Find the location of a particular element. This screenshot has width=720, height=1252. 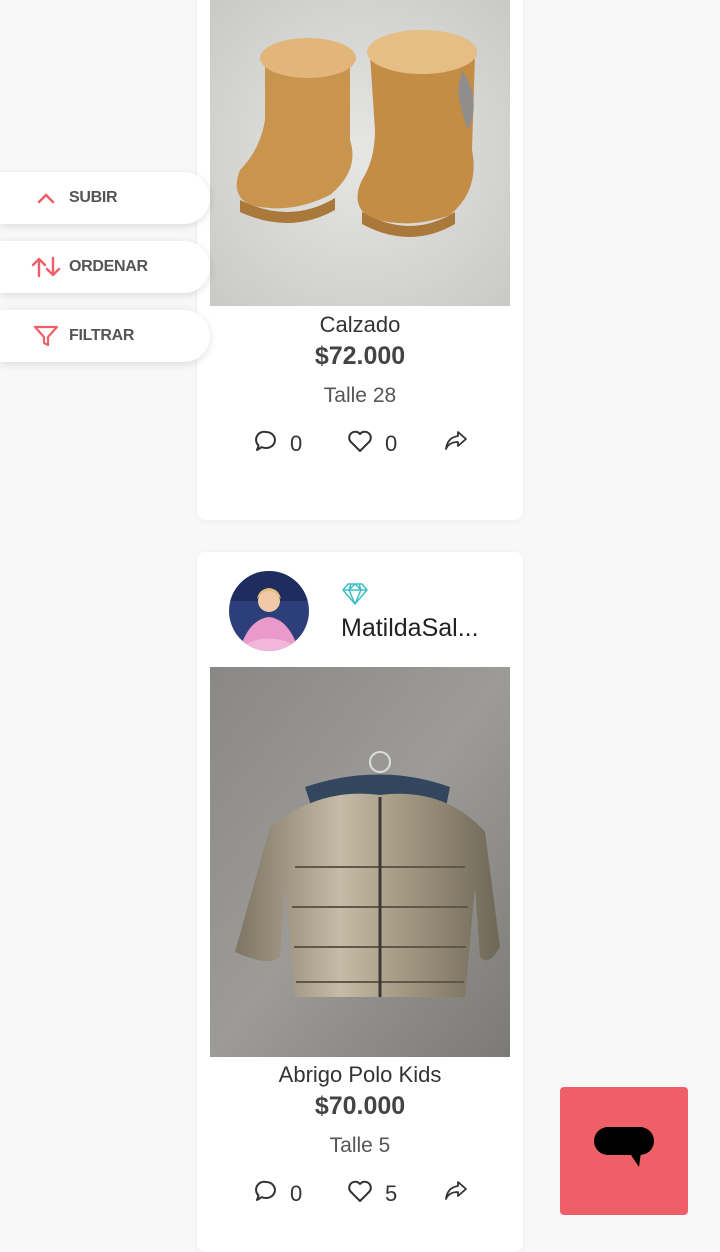

filter-icon is located at coordinates (46, 336).